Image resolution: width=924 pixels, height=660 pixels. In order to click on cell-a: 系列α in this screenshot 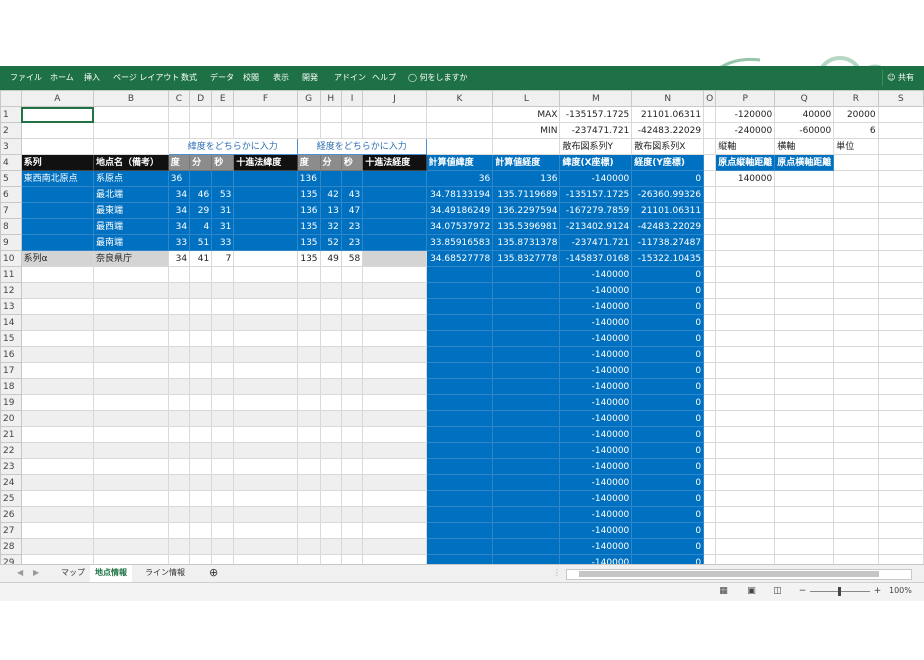, I will do `click(57, 258)`.